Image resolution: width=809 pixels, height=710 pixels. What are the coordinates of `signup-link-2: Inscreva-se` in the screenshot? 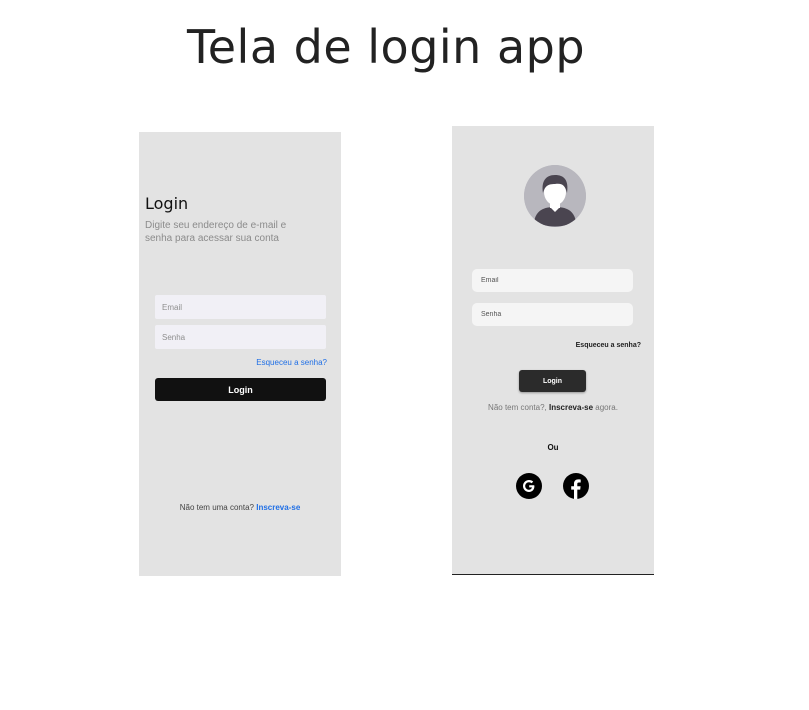 It's located at (571, 407).